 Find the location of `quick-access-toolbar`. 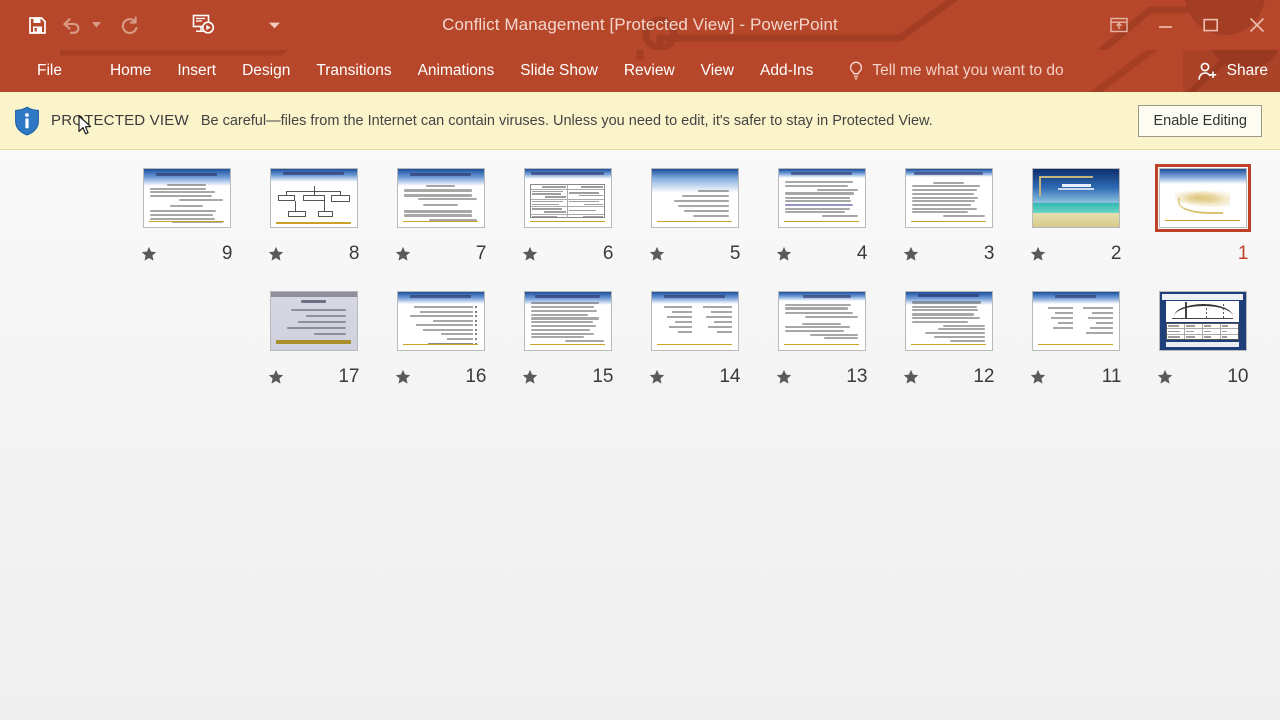

quick-access-toolbar is located at coordinates (141, 25).